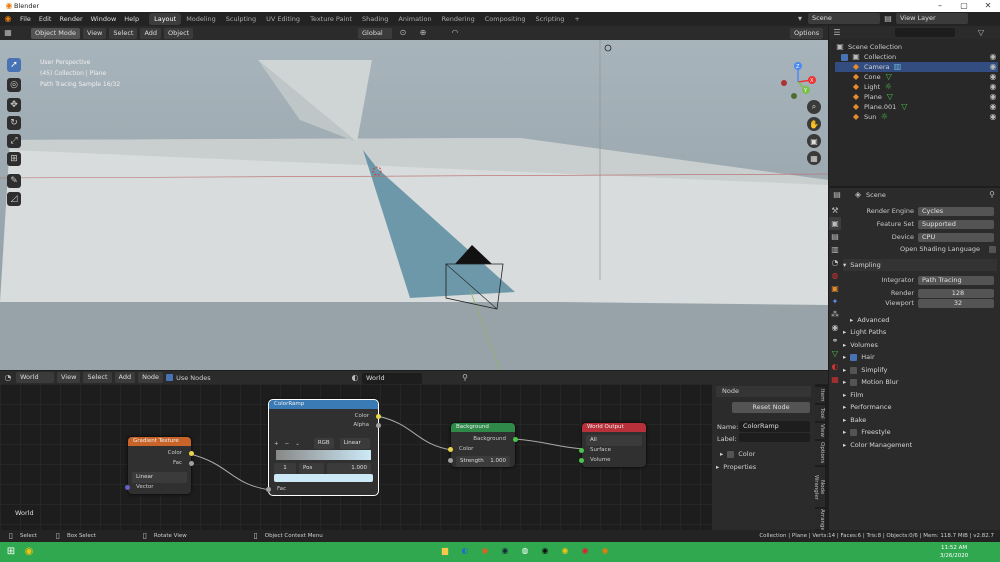 The height and width of the screenshot is (562, 1000). I want to click on menu-render: Render, so click(70, 19).